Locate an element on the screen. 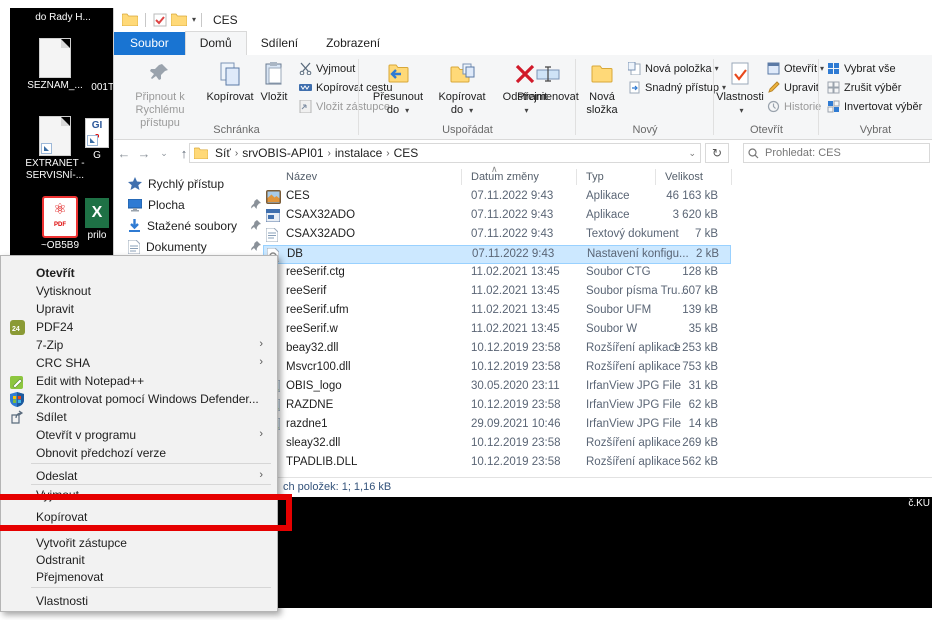  new-item-label: Nová položka is located at coordinates (678, 68).